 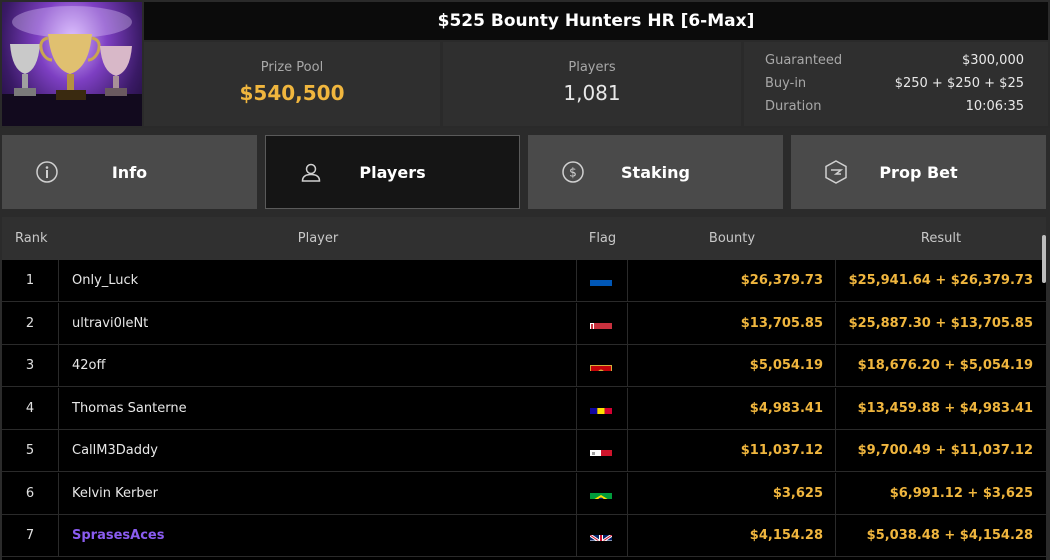 What do you see at coordinates (592, 93) in the screenshot?
I see `players-value: 1,081` at bounding box center [592, 93].